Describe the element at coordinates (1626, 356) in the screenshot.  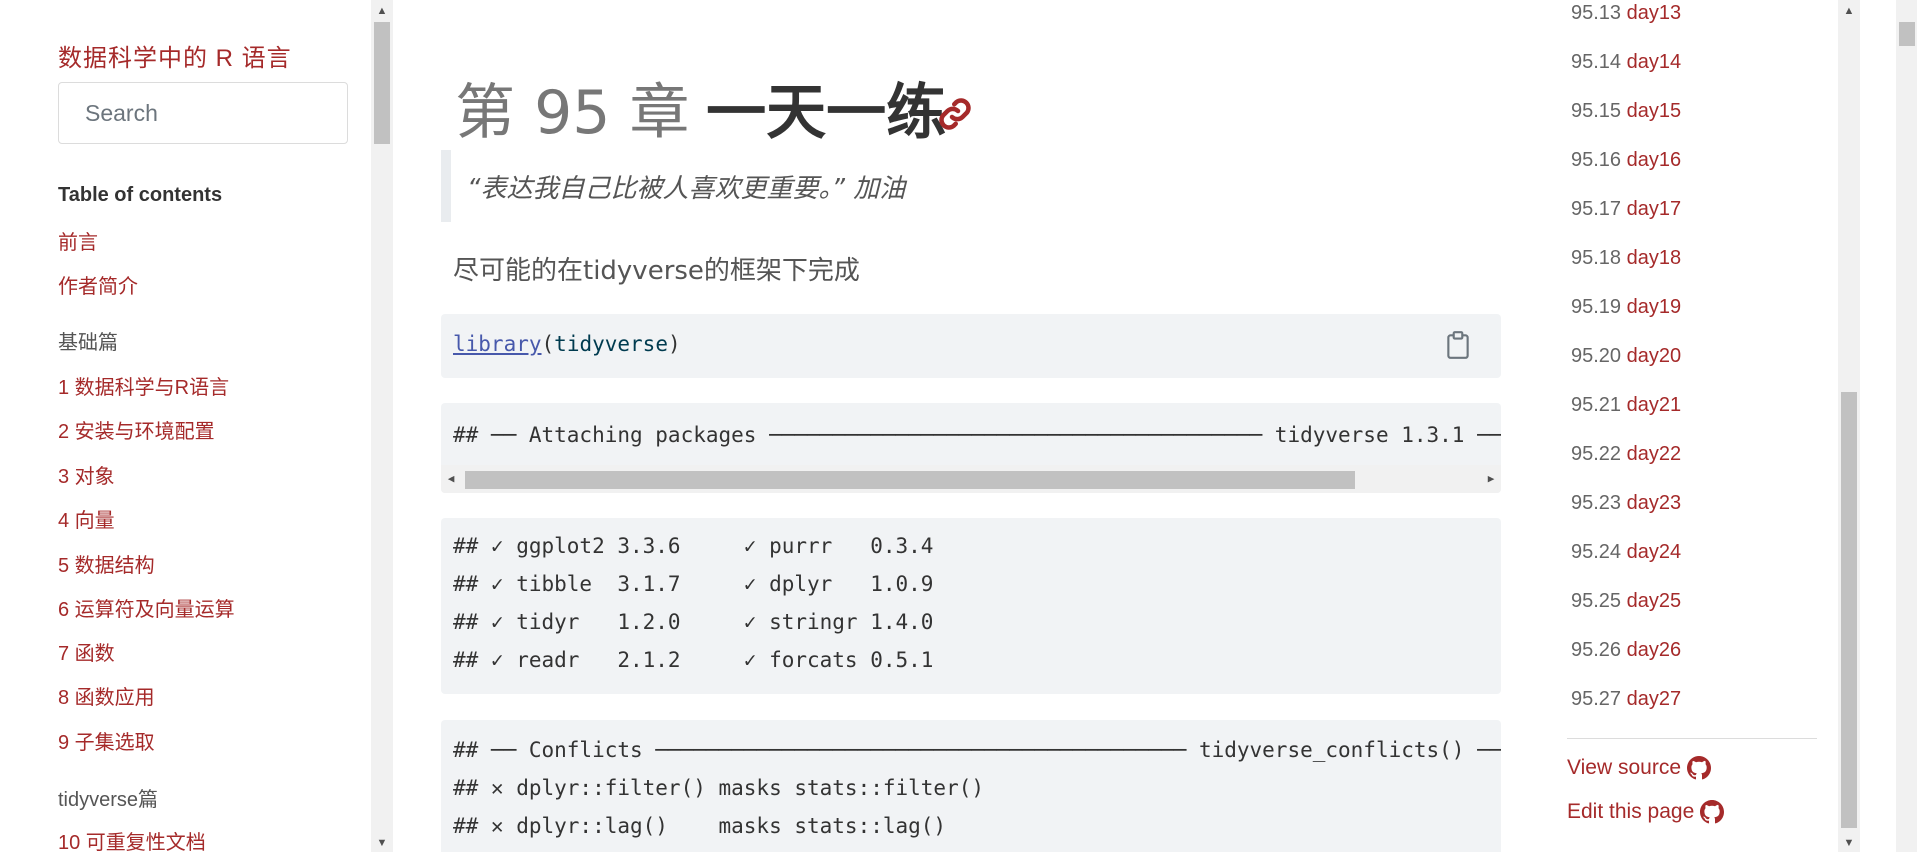
I see `toc-link-day20: 95.20 day20` at that location.